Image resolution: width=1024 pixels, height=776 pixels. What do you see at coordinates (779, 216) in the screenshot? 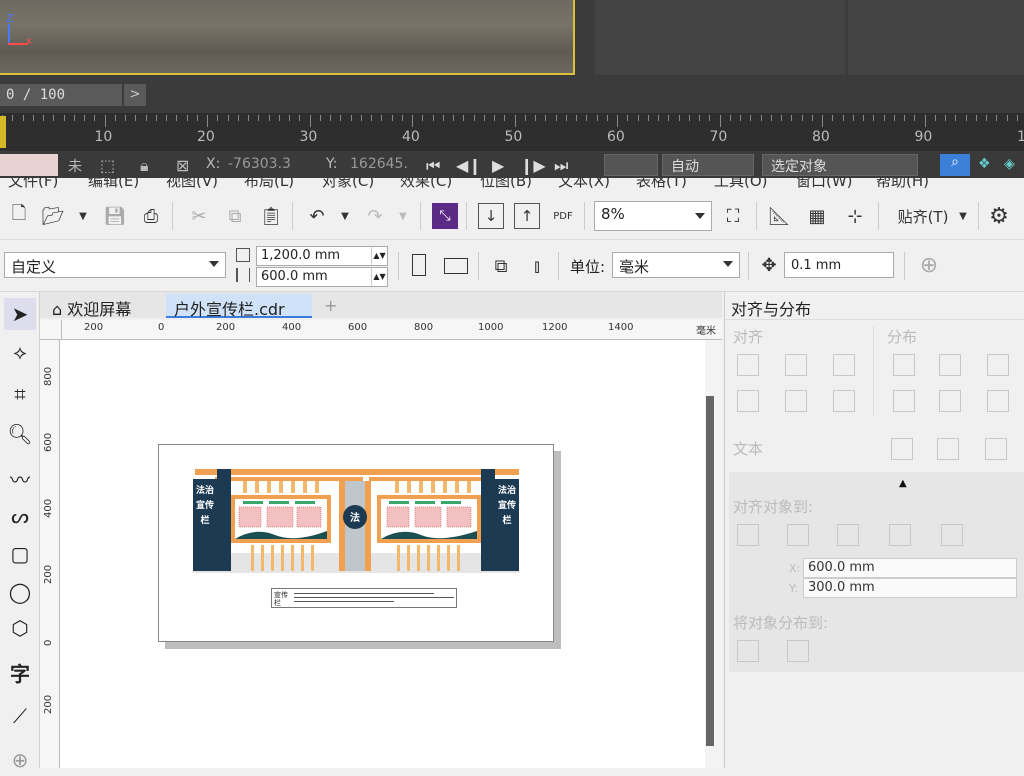
I see `show-rulers-icon: 📐︎` at bounding box center [779, 216].